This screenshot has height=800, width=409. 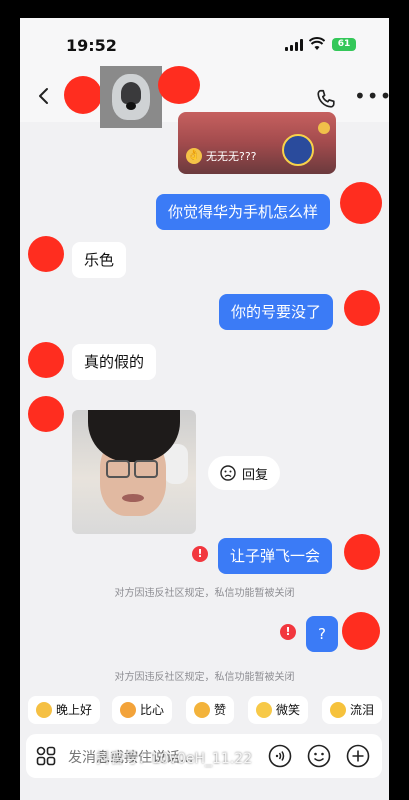 What do you see at coordinates (202, 709) in the screenshot?
I see `thumbs-up-emoji-icon` at bounding box center [202, 709].